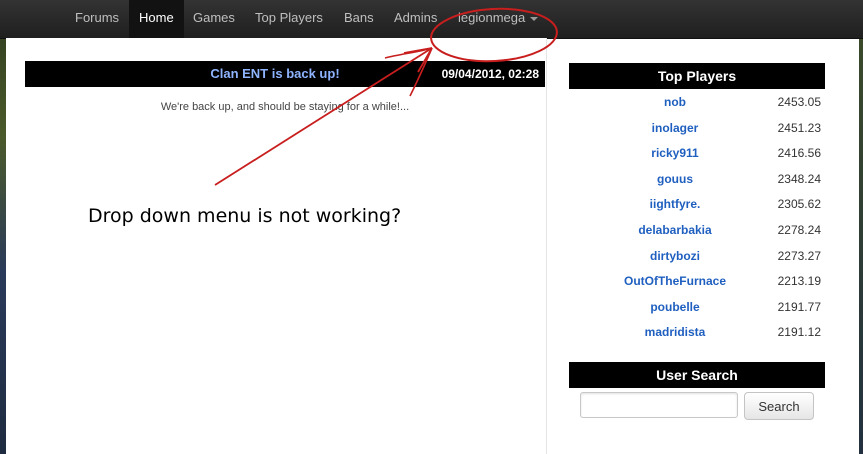  I want to click on player-name: dirtybozi, so click(675, 256).